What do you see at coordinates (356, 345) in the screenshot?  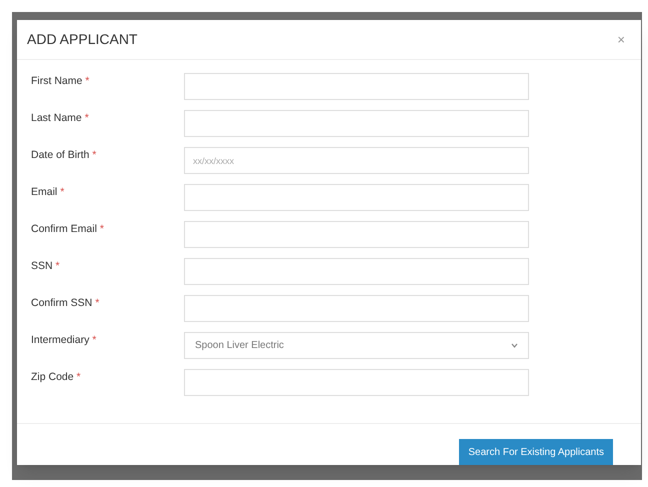 I see `intermediary-select: Spoon Liver Electric` at bounding box center [356, 345].